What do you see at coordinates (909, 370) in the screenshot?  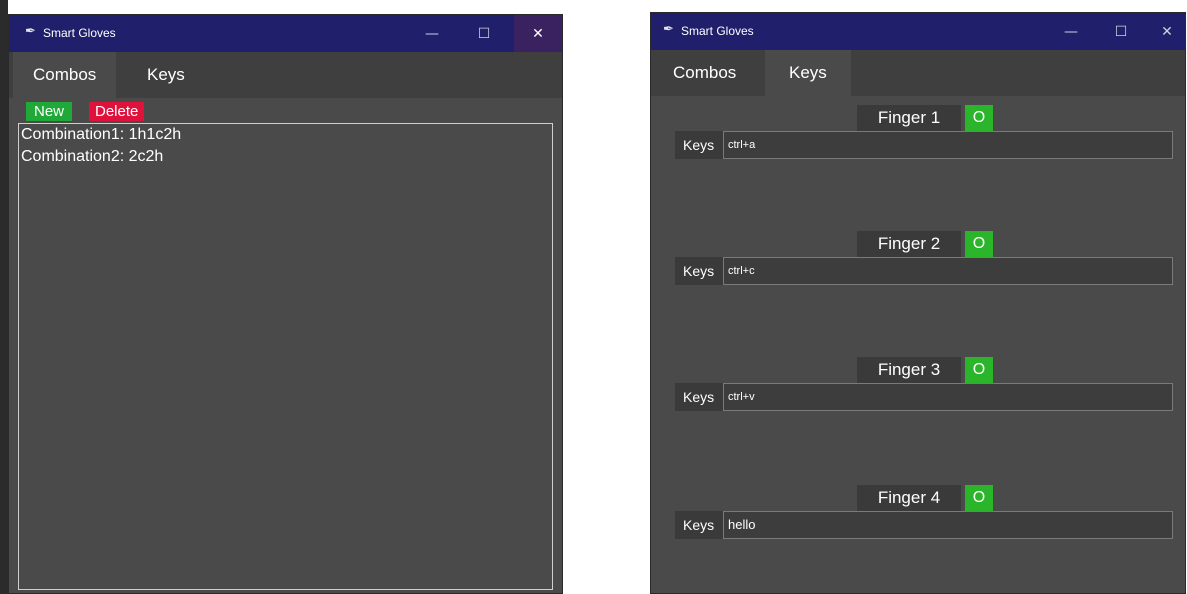 I see `finger-3-label: Finger 3` at bounding box center [909, 370].